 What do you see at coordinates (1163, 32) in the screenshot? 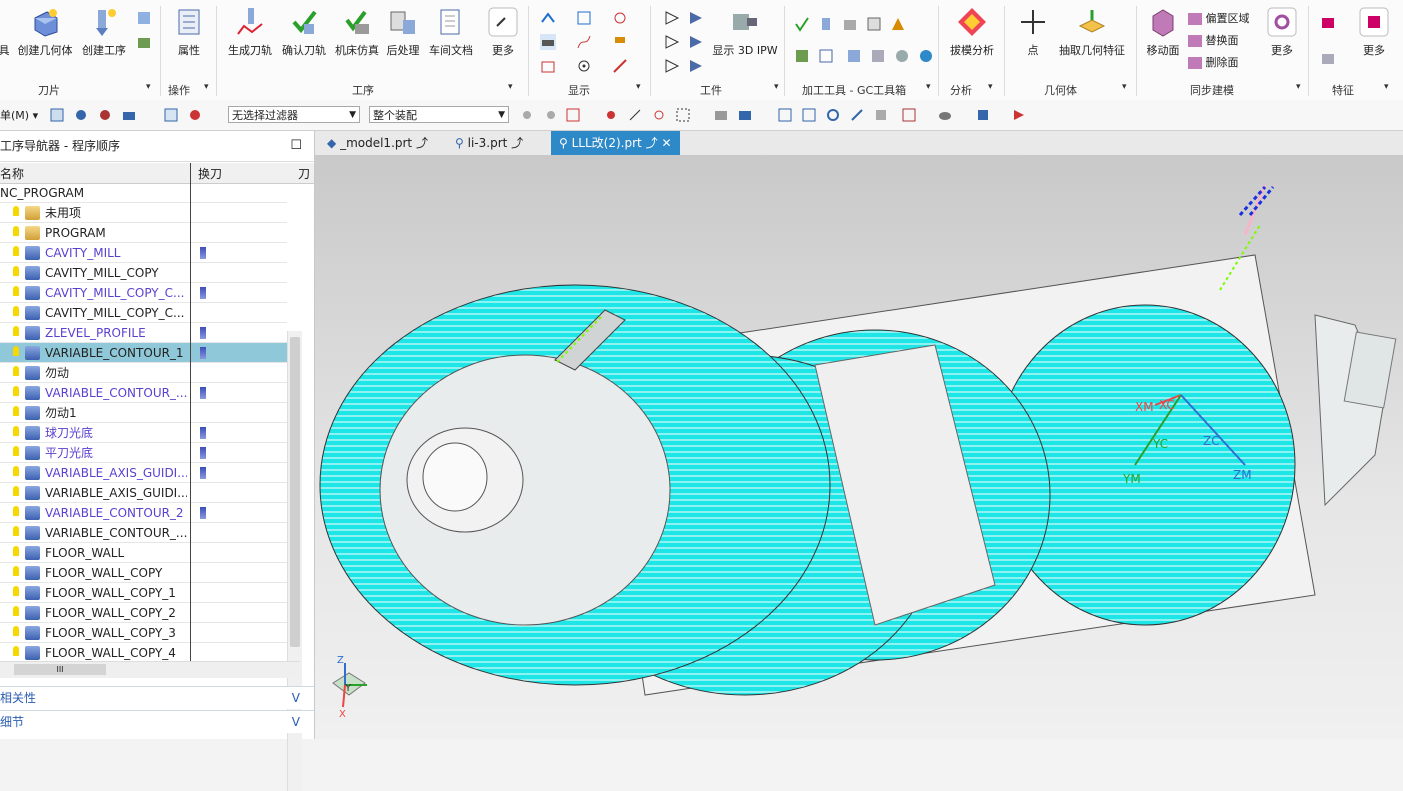
I see `move-face-button: 移动面` at bounding box center [1163, 32].